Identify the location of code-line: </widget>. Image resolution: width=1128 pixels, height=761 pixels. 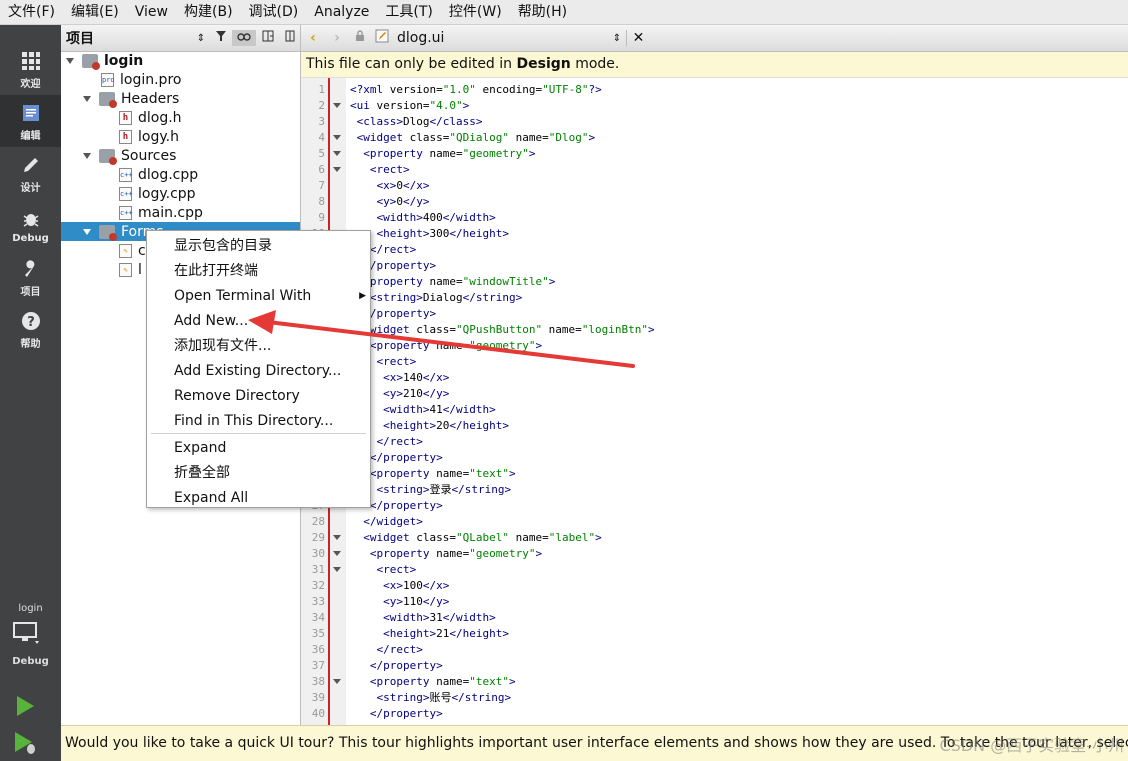
(393, 521).